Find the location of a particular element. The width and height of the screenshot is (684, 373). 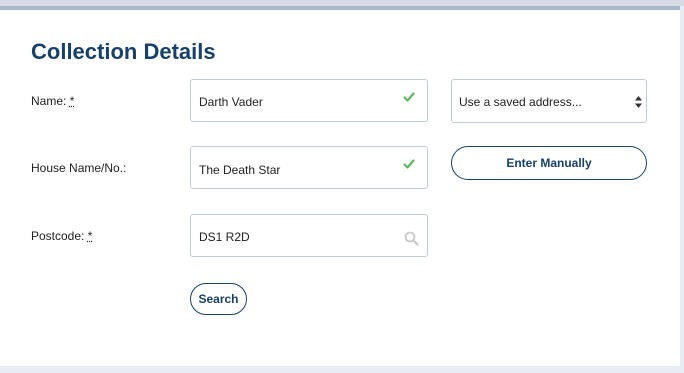

postcode-label: Postcode: * is located at coordinates (61, 236).